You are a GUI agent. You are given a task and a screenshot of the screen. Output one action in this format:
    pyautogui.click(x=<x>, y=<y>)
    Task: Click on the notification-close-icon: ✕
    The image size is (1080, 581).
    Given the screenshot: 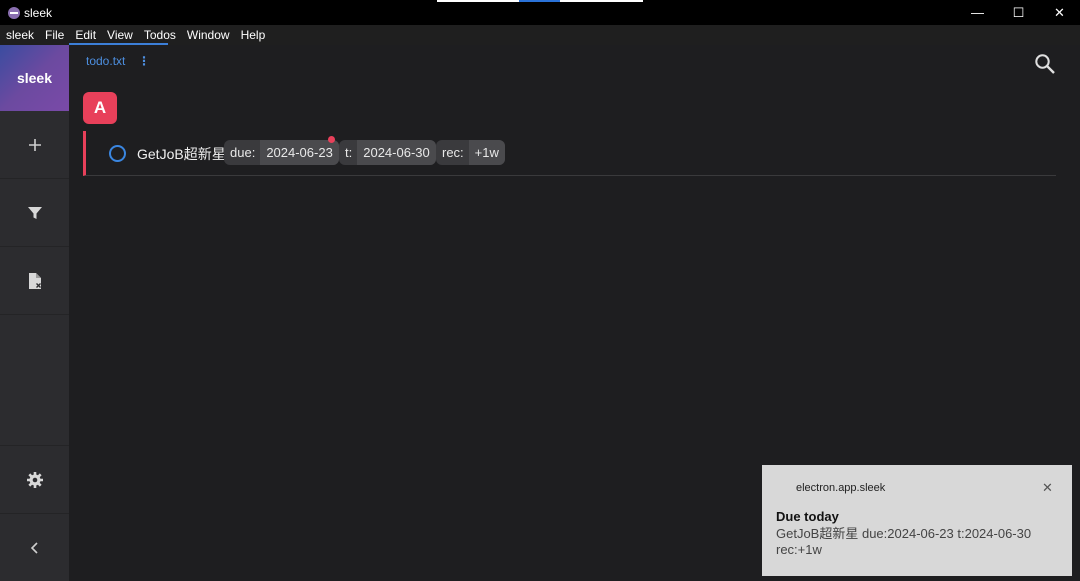 What is the action you would take?
    pyautogui.click(x=1047, y=488)
    